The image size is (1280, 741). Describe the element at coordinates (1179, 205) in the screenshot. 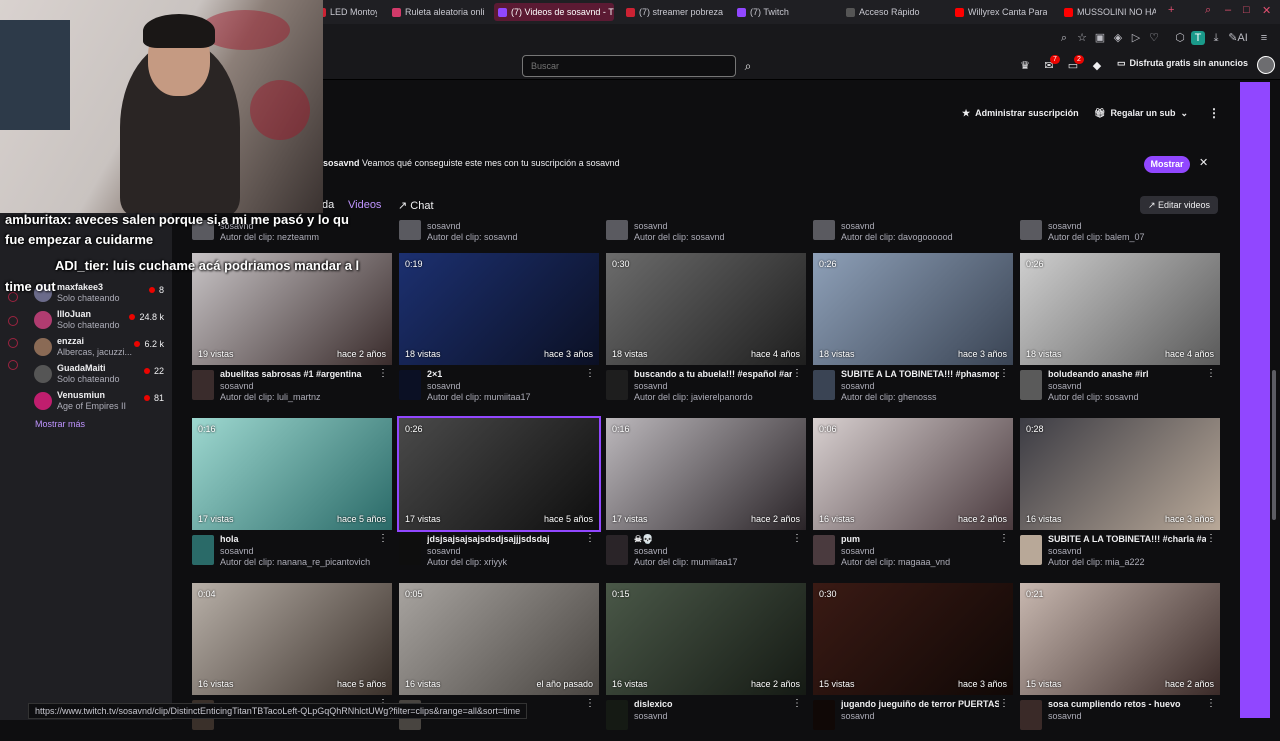

I see `edit-videos-button: ↗ Editar videos` at that location.